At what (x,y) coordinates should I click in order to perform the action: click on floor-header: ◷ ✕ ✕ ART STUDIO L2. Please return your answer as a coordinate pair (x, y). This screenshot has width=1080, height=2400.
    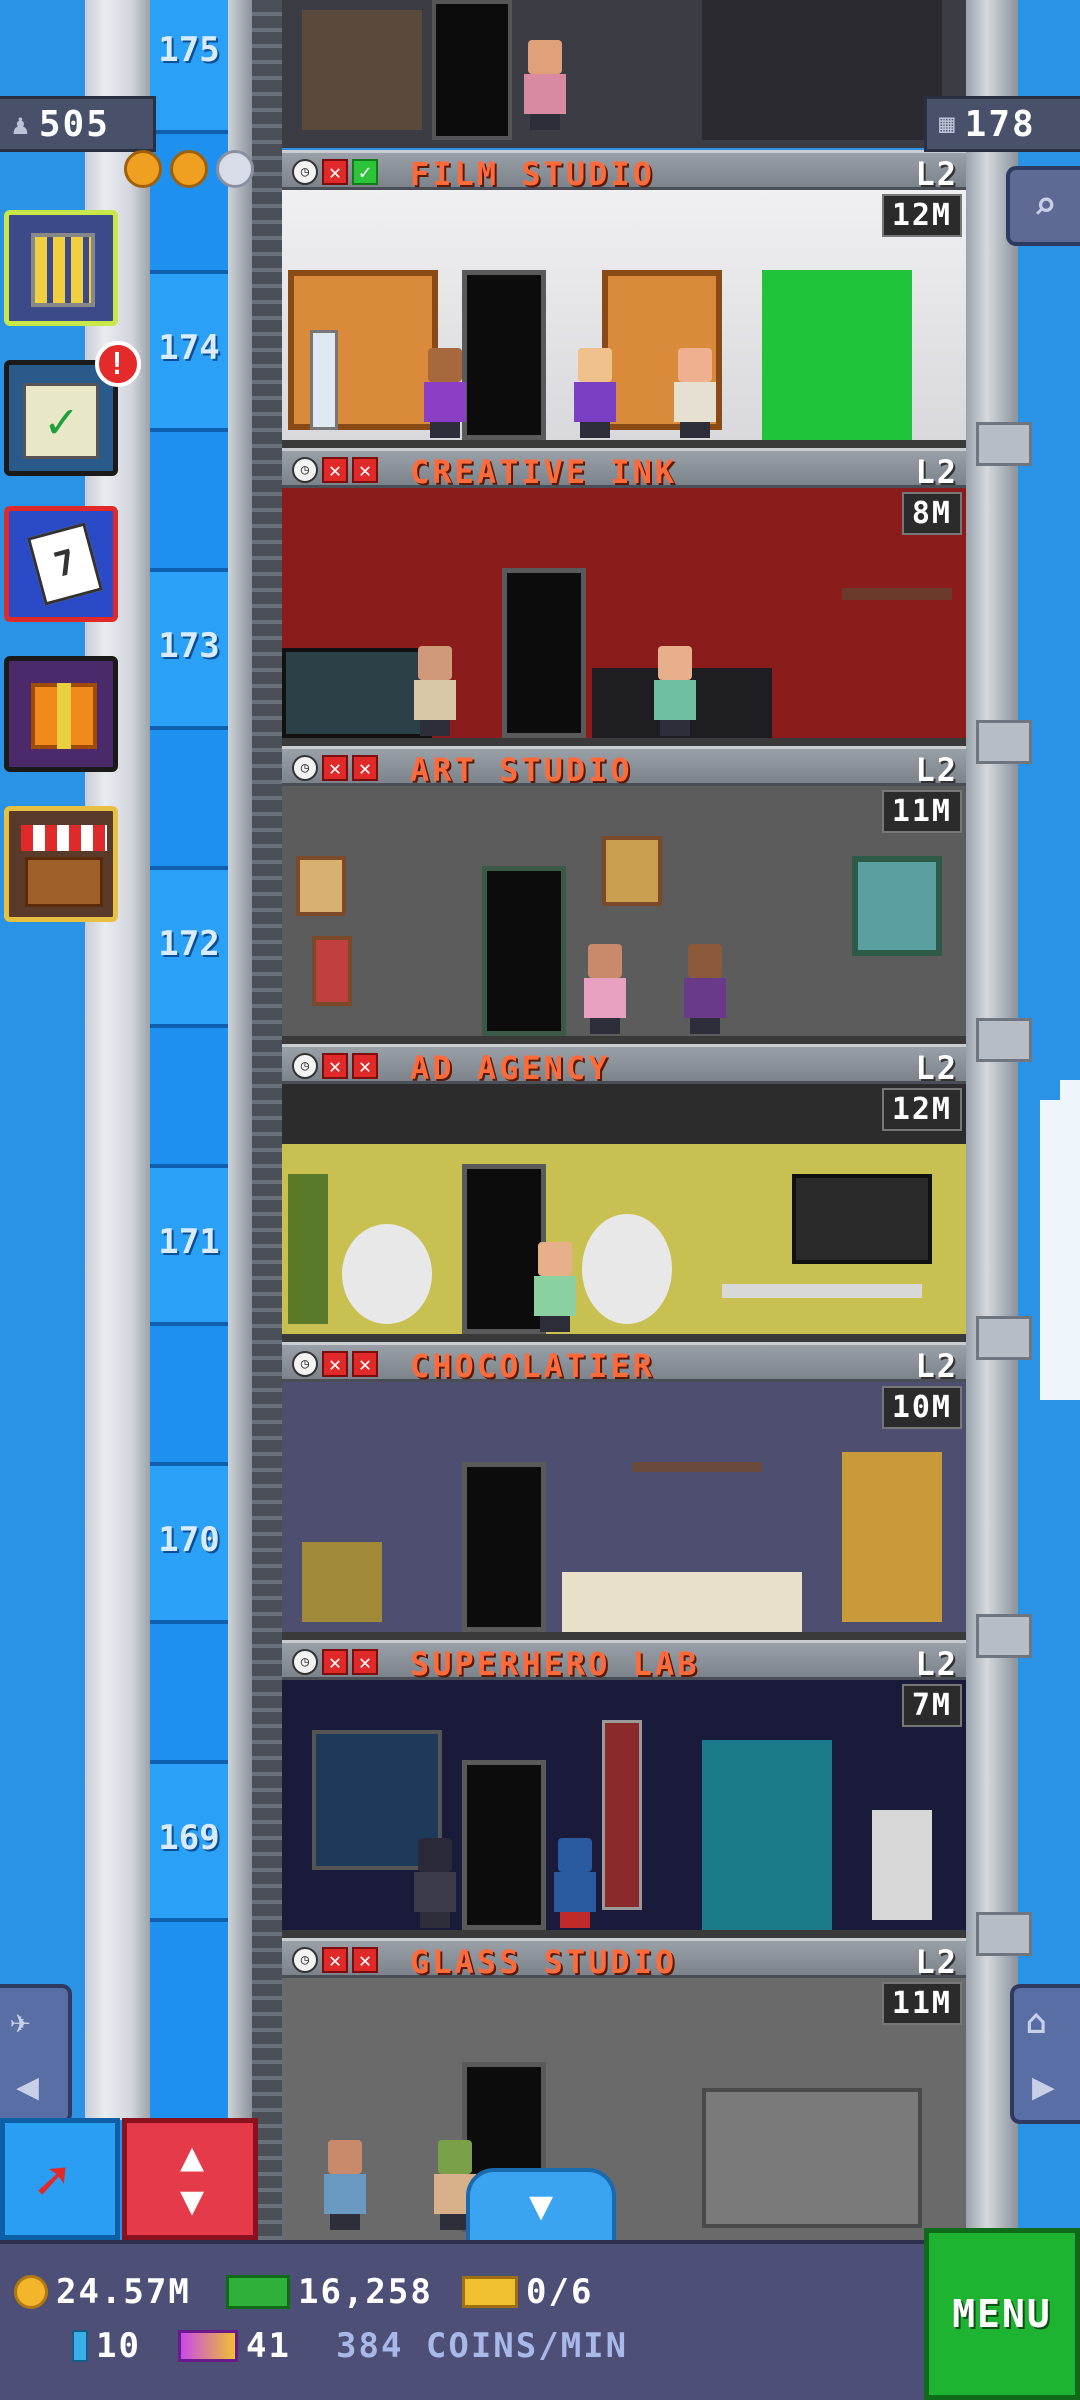
    Looking at the image, I should click on (624, 767).